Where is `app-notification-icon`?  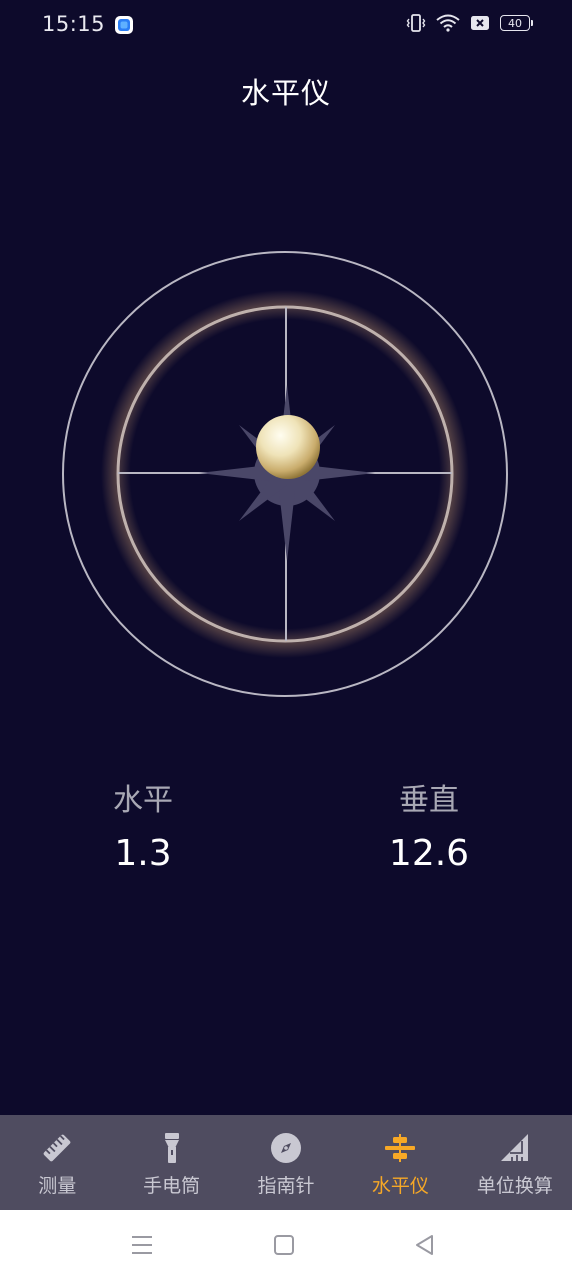
app-notification-icon is located at coordinates (124, 25).